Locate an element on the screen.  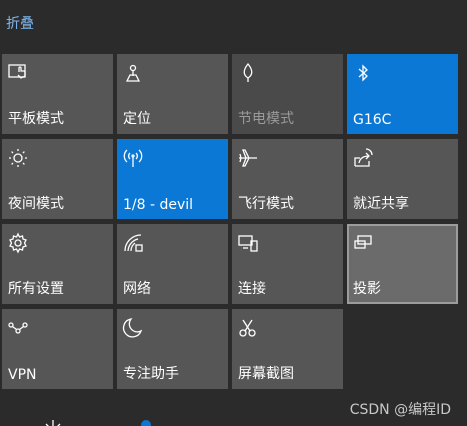
tile-mobile-hotspot: 1/8 - devil is located at coordinates (172, 179).